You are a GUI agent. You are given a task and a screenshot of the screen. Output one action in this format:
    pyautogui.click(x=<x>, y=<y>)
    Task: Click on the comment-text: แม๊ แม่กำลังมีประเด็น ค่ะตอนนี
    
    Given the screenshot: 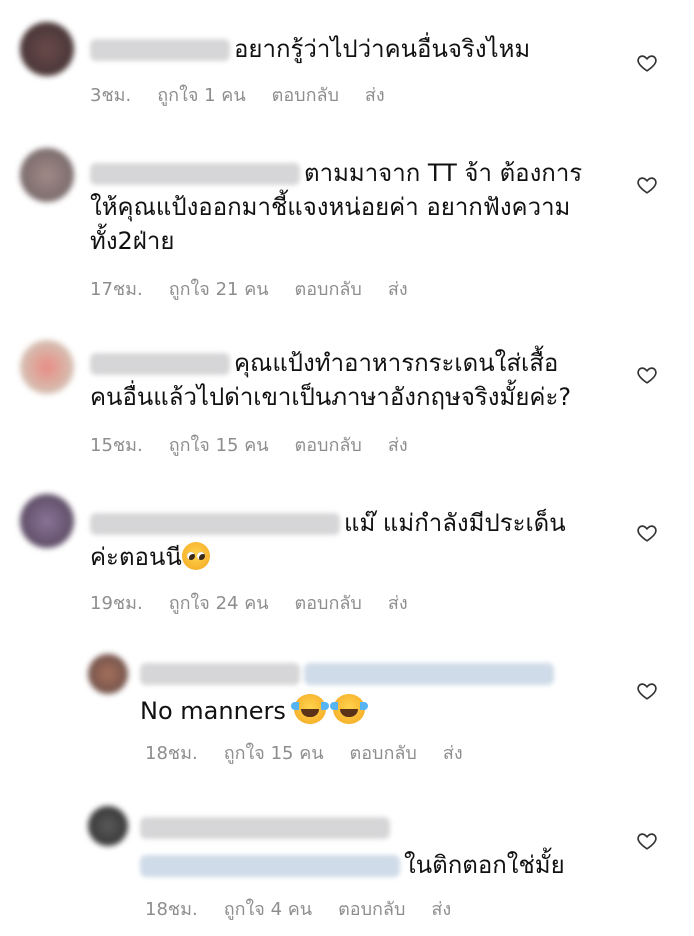 What is the action you would take?
    pyautogui.click(x=328, y=540)
    